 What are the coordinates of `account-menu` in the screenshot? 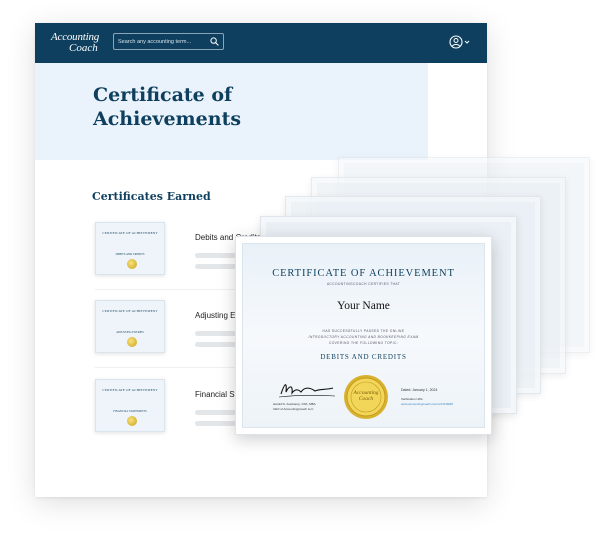 It's located at (459, 42).